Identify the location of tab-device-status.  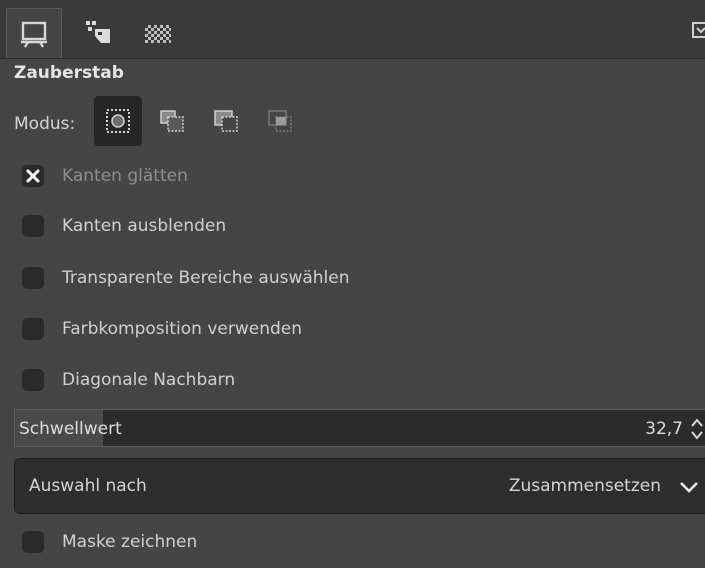
(98, 33).